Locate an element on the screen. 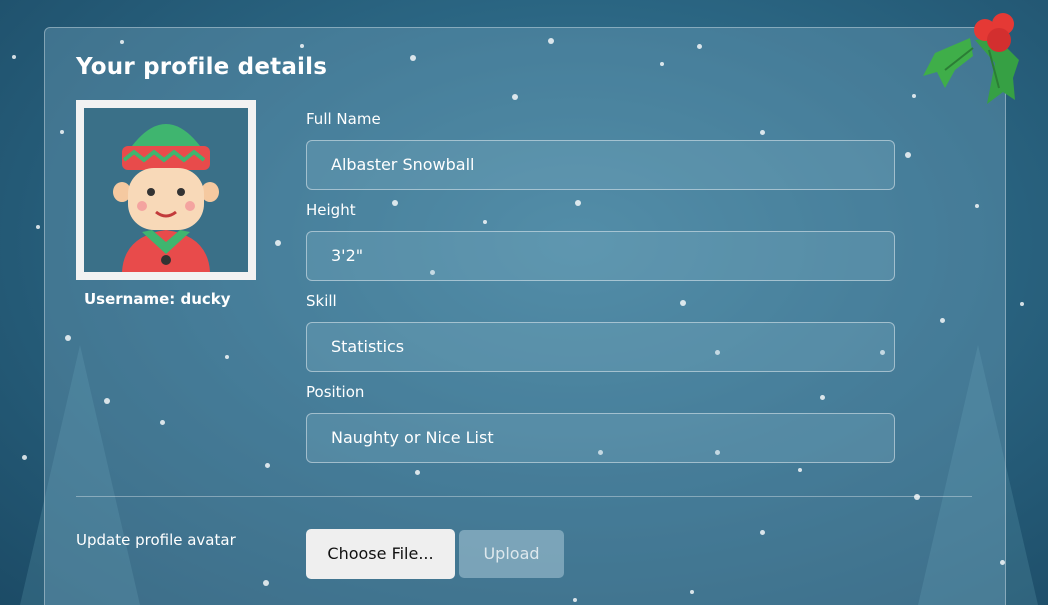 The height and width of the screenshot is (605, 1048). position-label: Position is located at coordinates (335, 392).